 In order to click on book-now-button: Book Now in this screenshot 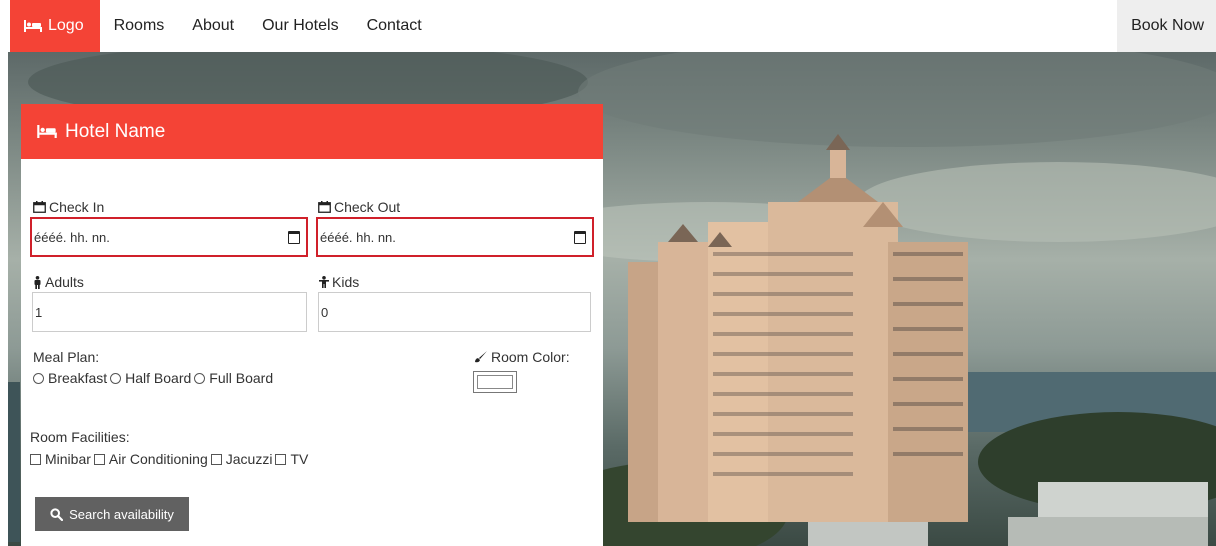, I will do `click(1166, 26)`.